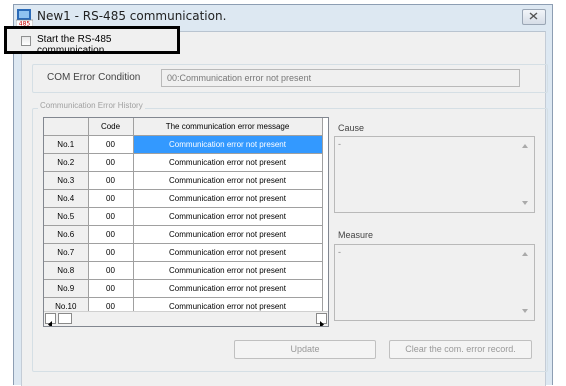 The width and height of the screenshot is (566, 386). What do you see at coordinates (111, 127) in the screenshot?
I see `column-header-code: Code` at bounding box center [111, 127].